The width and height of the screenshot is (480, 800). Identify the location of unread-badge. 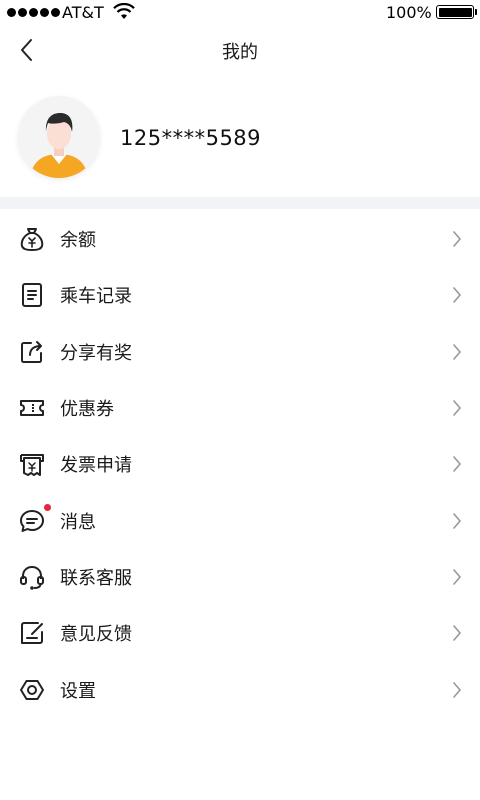
(47, 508).